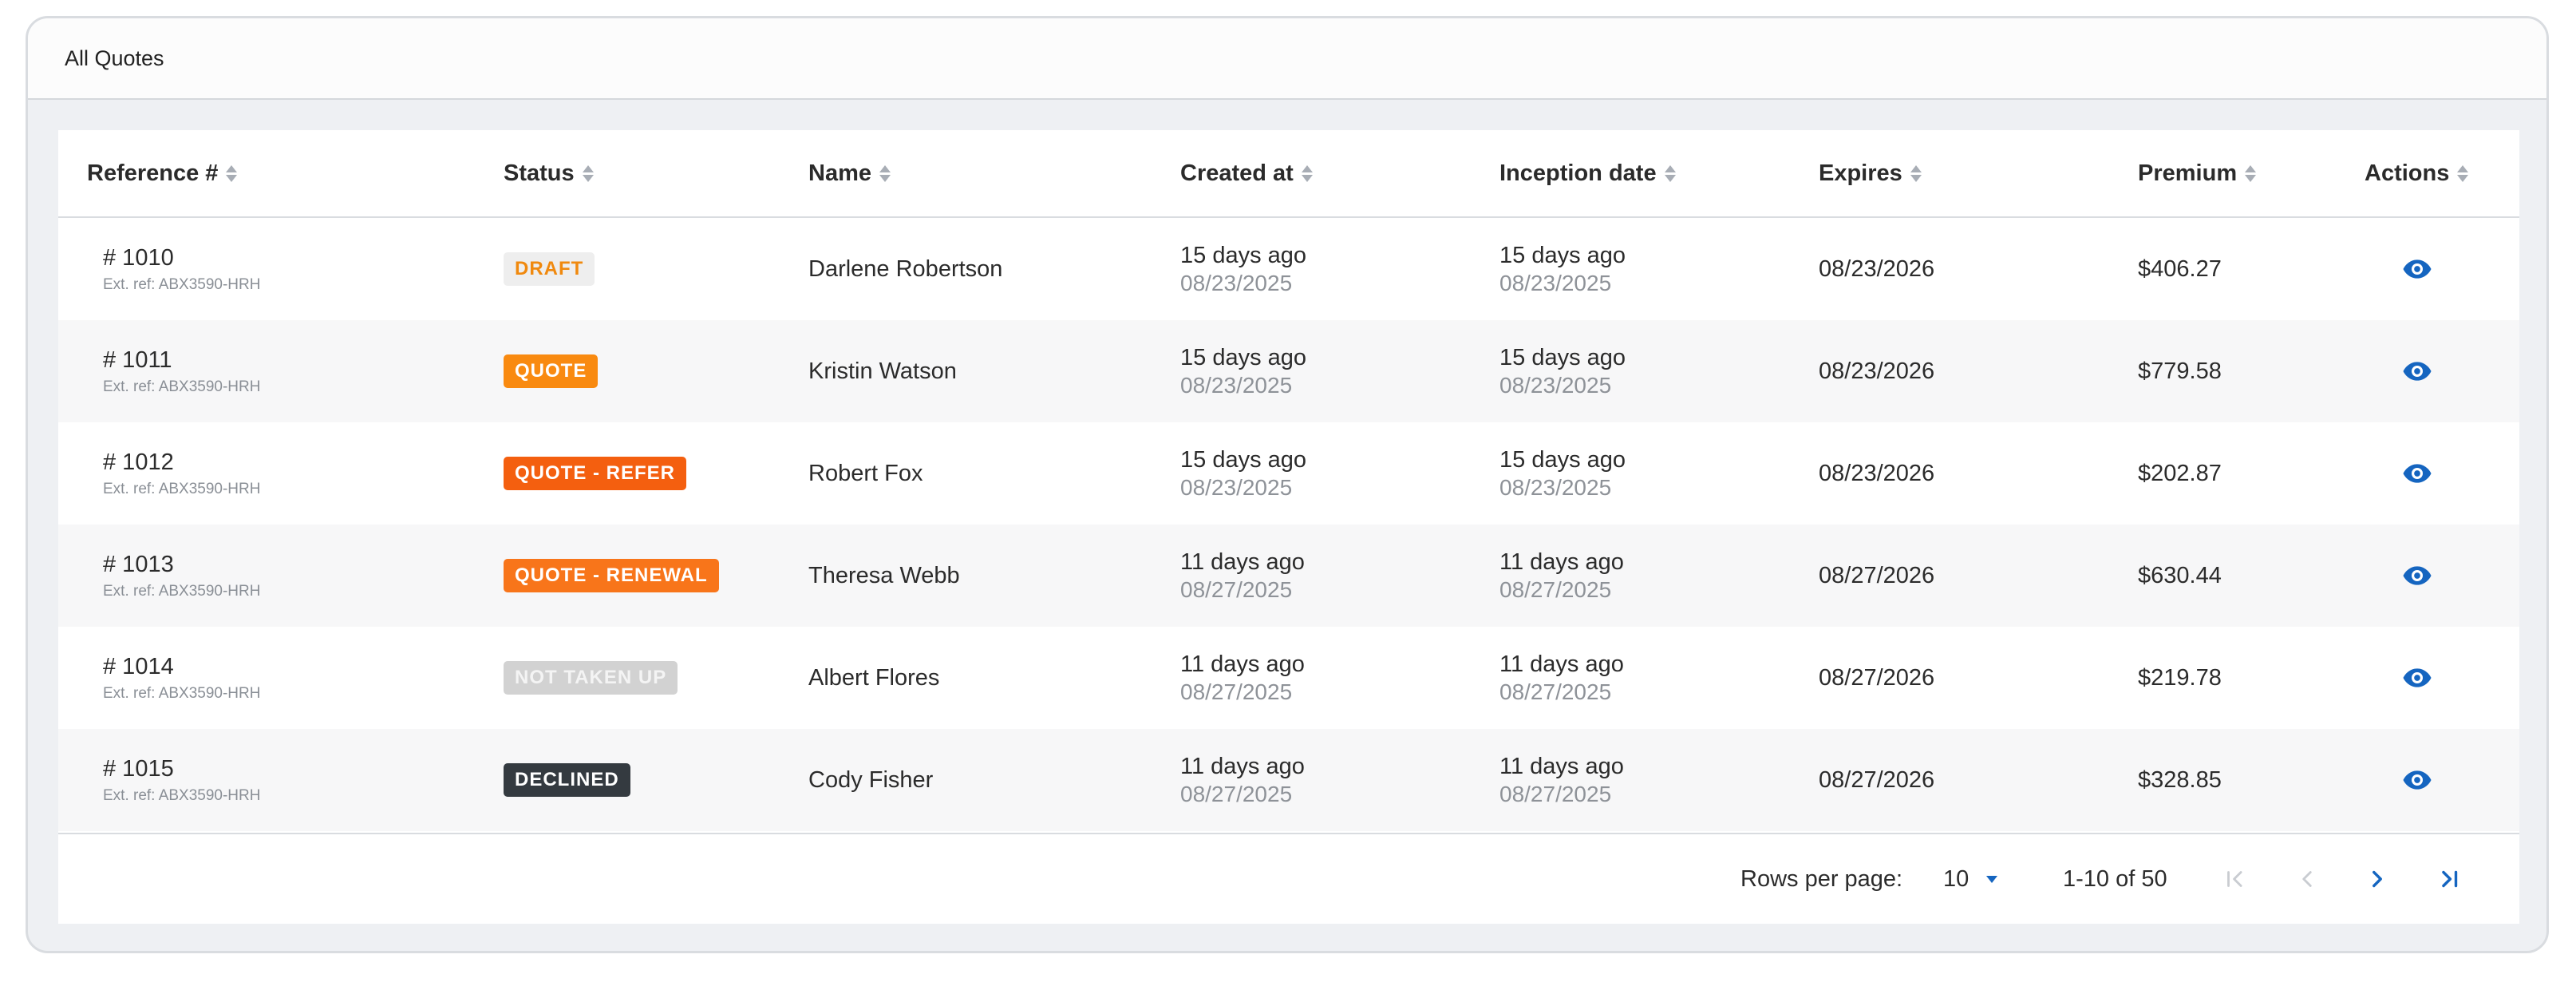  I want to click on rows-per-page-select: 10, so click(1970, 879).